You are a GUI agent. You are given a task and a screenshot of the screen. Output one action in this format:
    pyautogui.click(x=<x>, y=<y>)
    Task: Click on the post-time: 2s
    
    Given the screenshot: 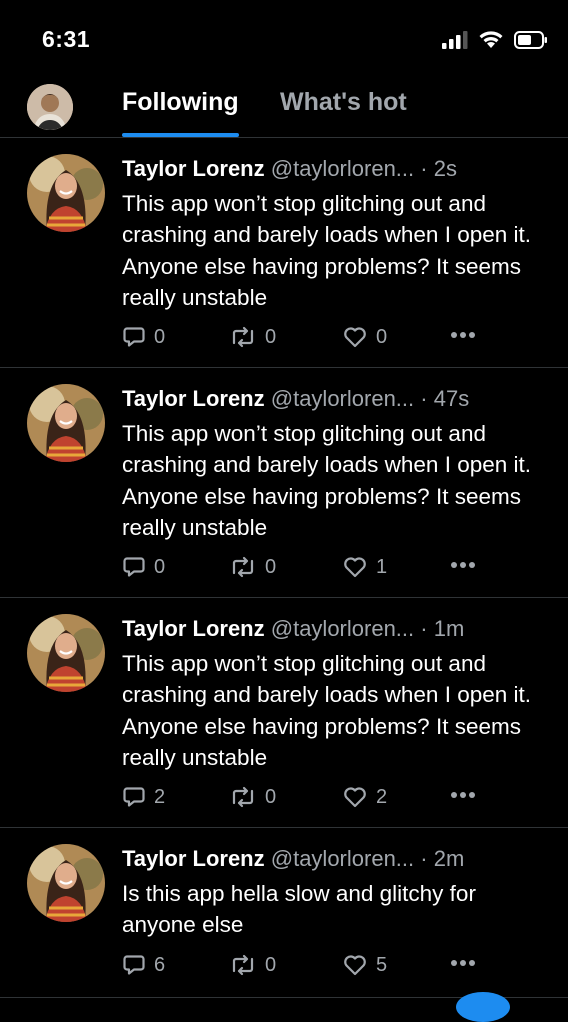 What is the action you would take?
    pyautogui.click(x=445, y=168)
    